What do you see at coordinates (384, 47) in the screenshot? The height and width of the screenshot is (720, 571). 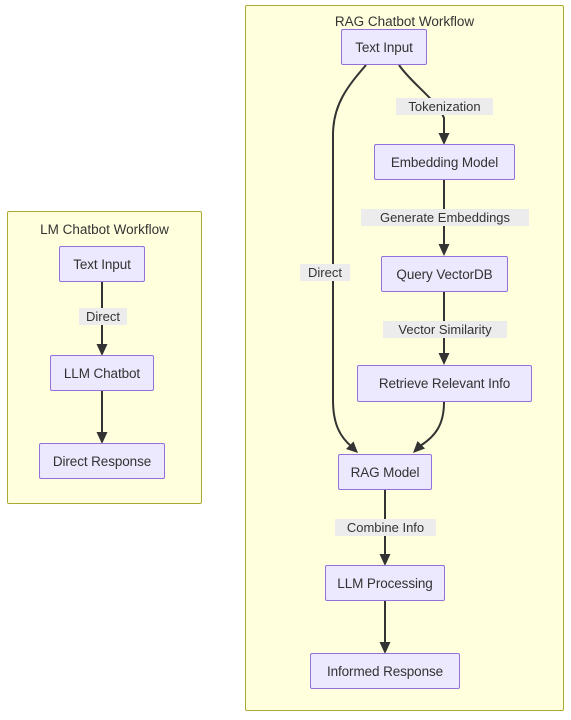 I see `node-rag-text-input: Text Input` at bounding box center [384, 47].